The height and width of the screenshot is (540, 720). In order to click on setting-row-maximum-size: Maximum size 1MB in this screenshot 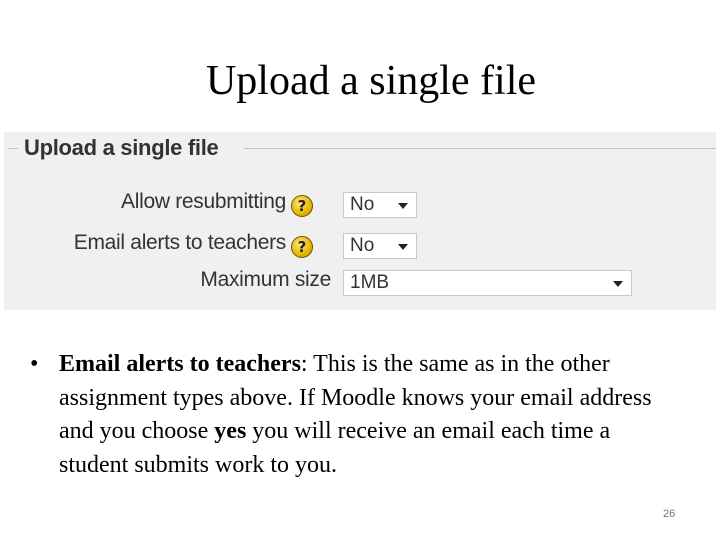, I will do `click(360, 281)`.